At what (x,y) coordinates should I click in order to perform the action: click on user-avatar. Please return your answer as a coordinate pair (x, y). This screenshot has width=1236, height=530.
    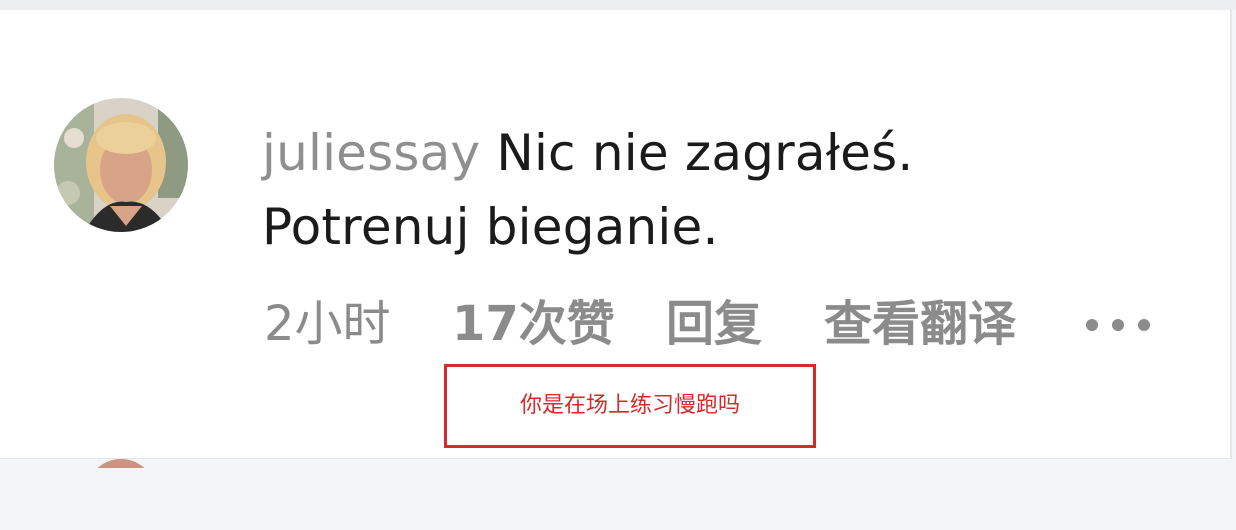
    Looking at the image, I should click on (121, 165).